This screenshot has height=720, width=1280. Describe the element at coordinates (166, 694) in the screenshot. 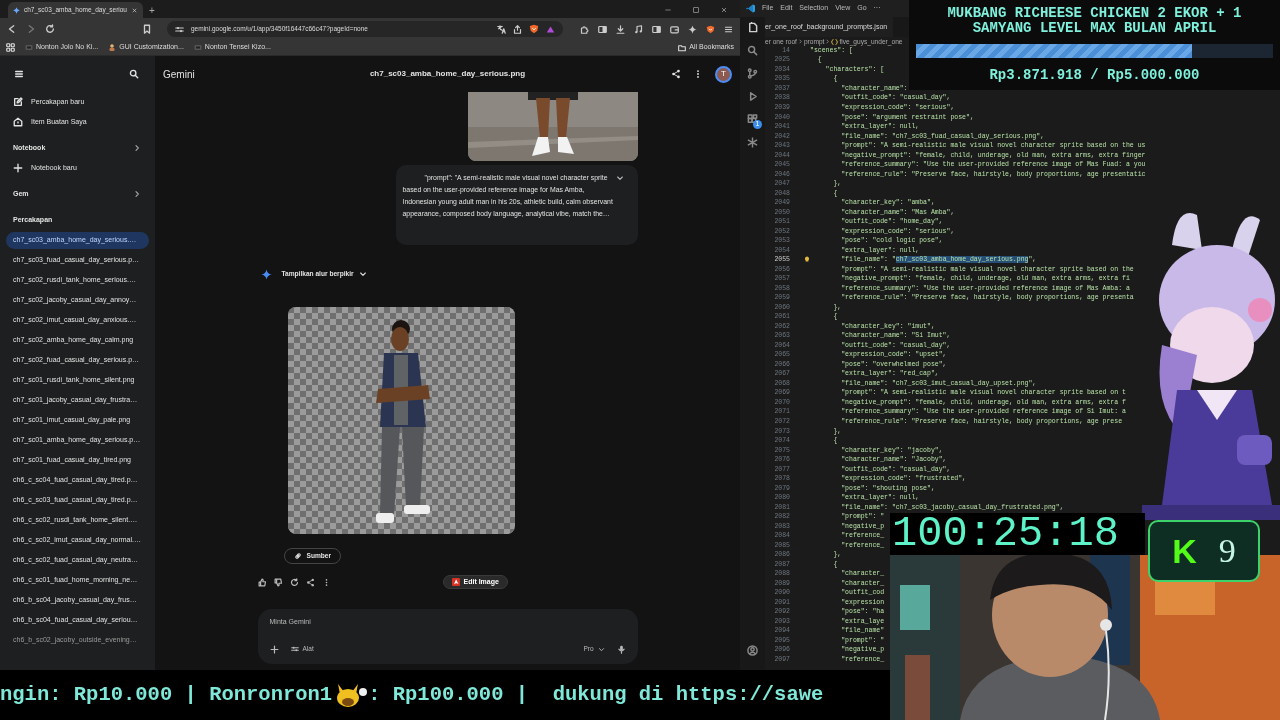

I see `ticker-text: ngin: Rp10.000 | Ronronron1` at that location.